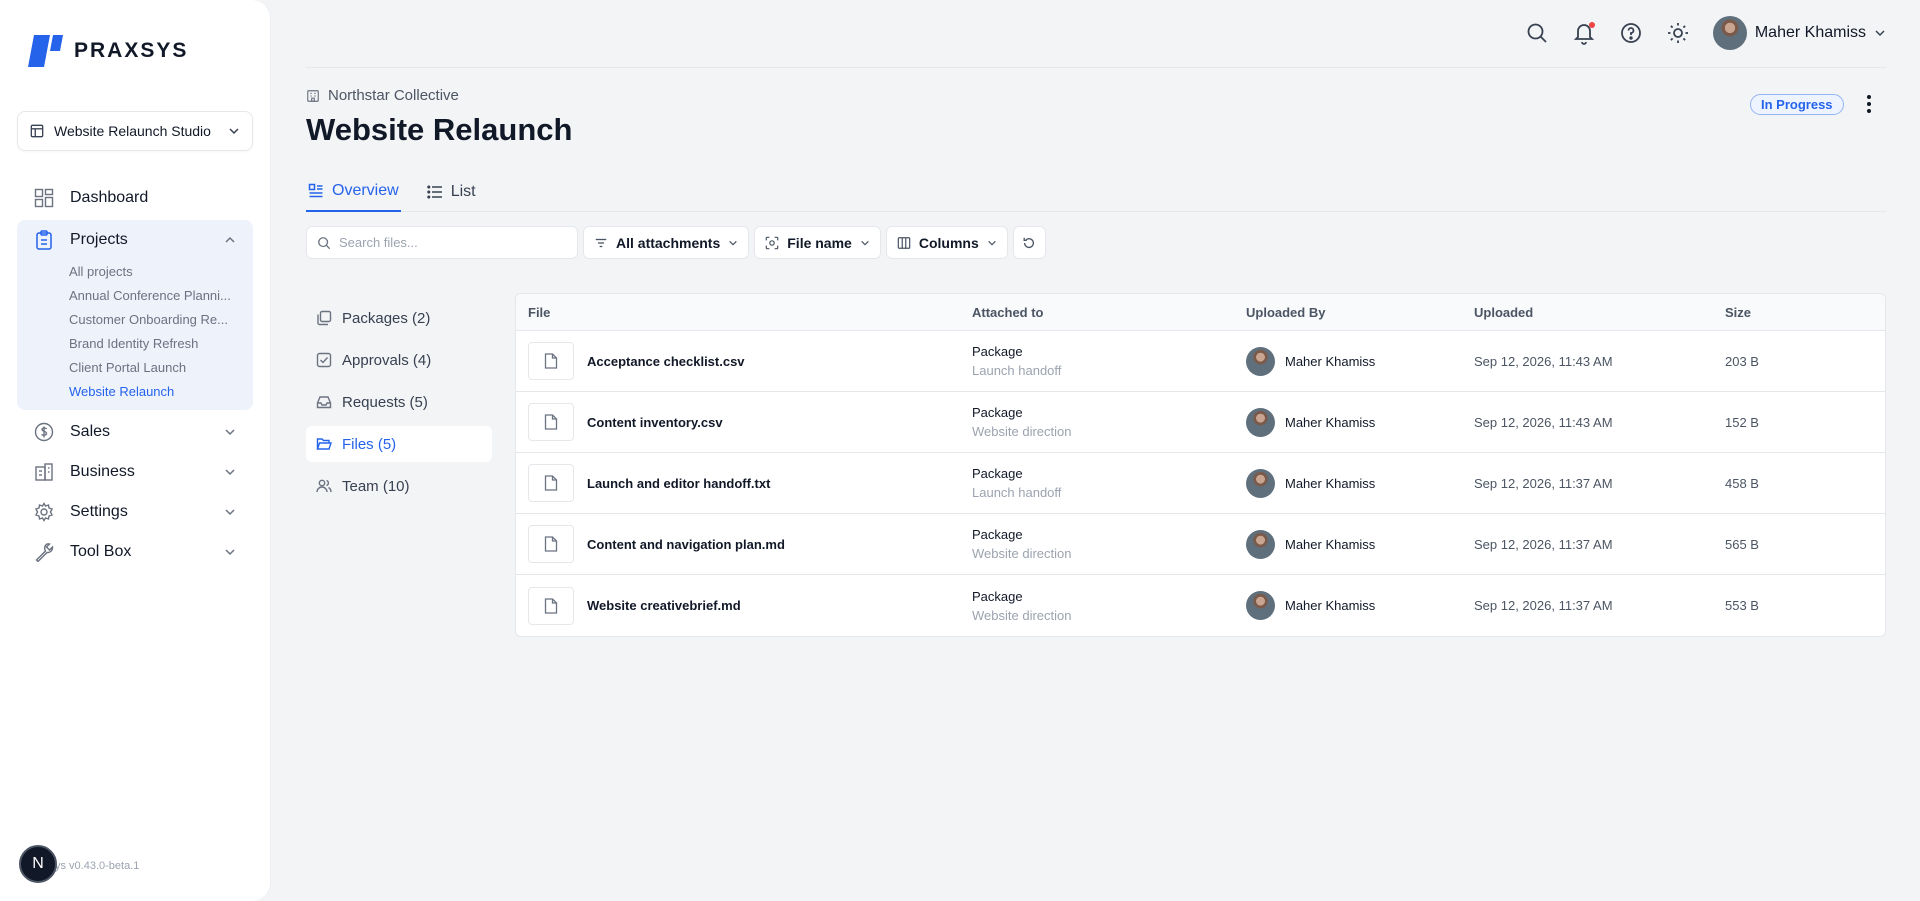 This screenshot has height=901, width=1920. I want to click on logo: PRAXSYS, so click(107, 51).